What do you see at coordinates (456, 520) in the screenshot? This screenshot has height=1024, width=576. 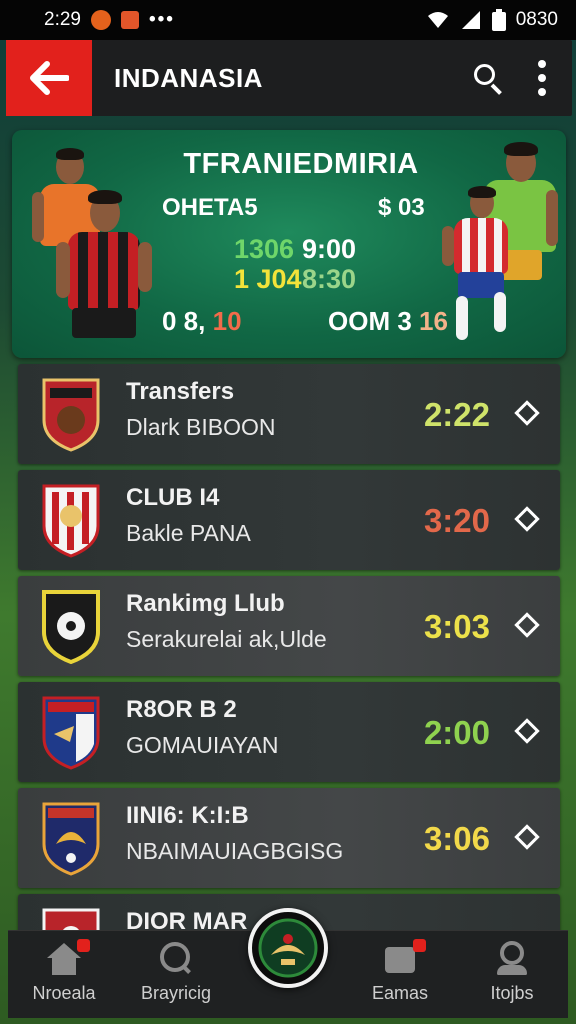 I see `match-time: 3:20` at bounding box center [456, 520].